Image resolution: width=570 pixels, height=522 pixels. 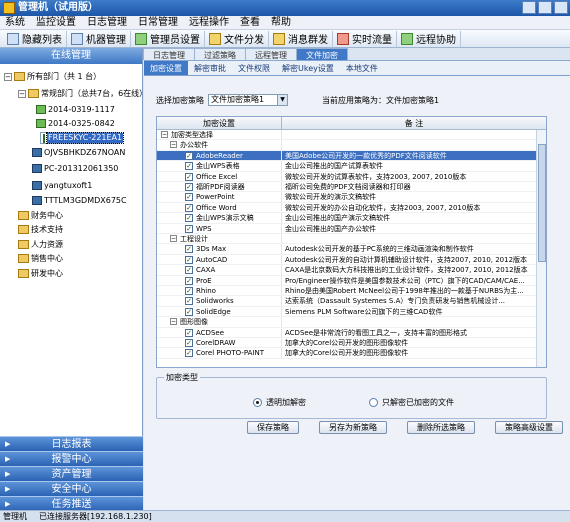 What do you see at coordinates (347, 197) in the screenshot?
I see `table-row: ✓ PowerPoint 微软公司开发的演示文稿软件` at bounding box center [347, 197].